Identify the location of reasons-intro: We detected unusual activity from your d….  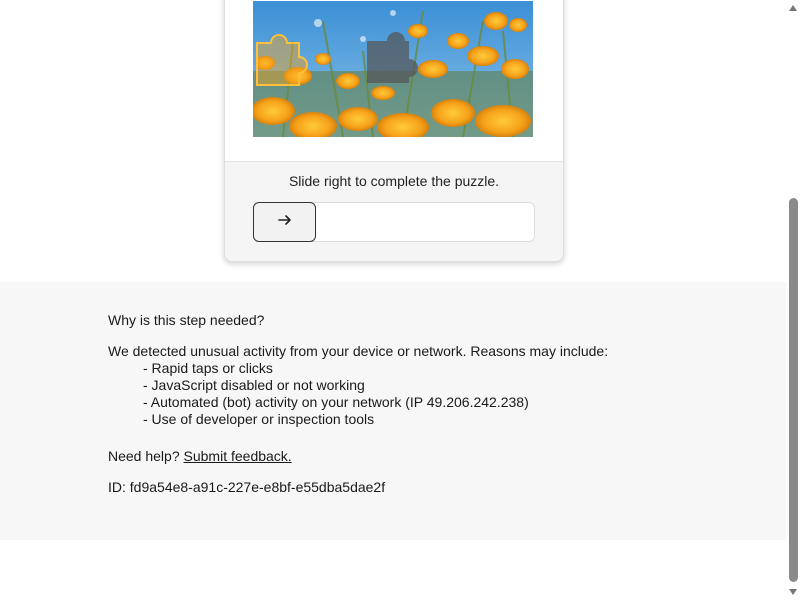
(358, 351).